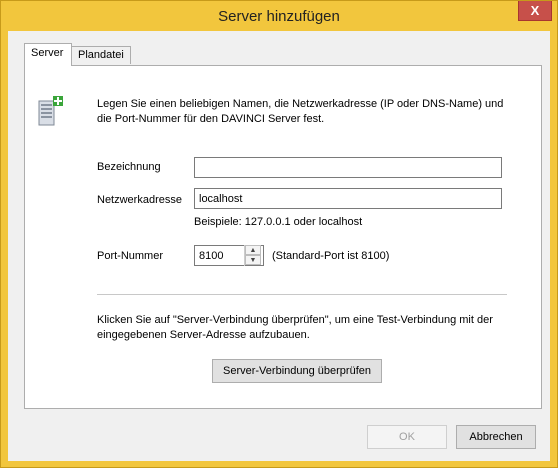 This screenshot has width=558, height=468. I want to click on add-server-icon, so click(50, 111).